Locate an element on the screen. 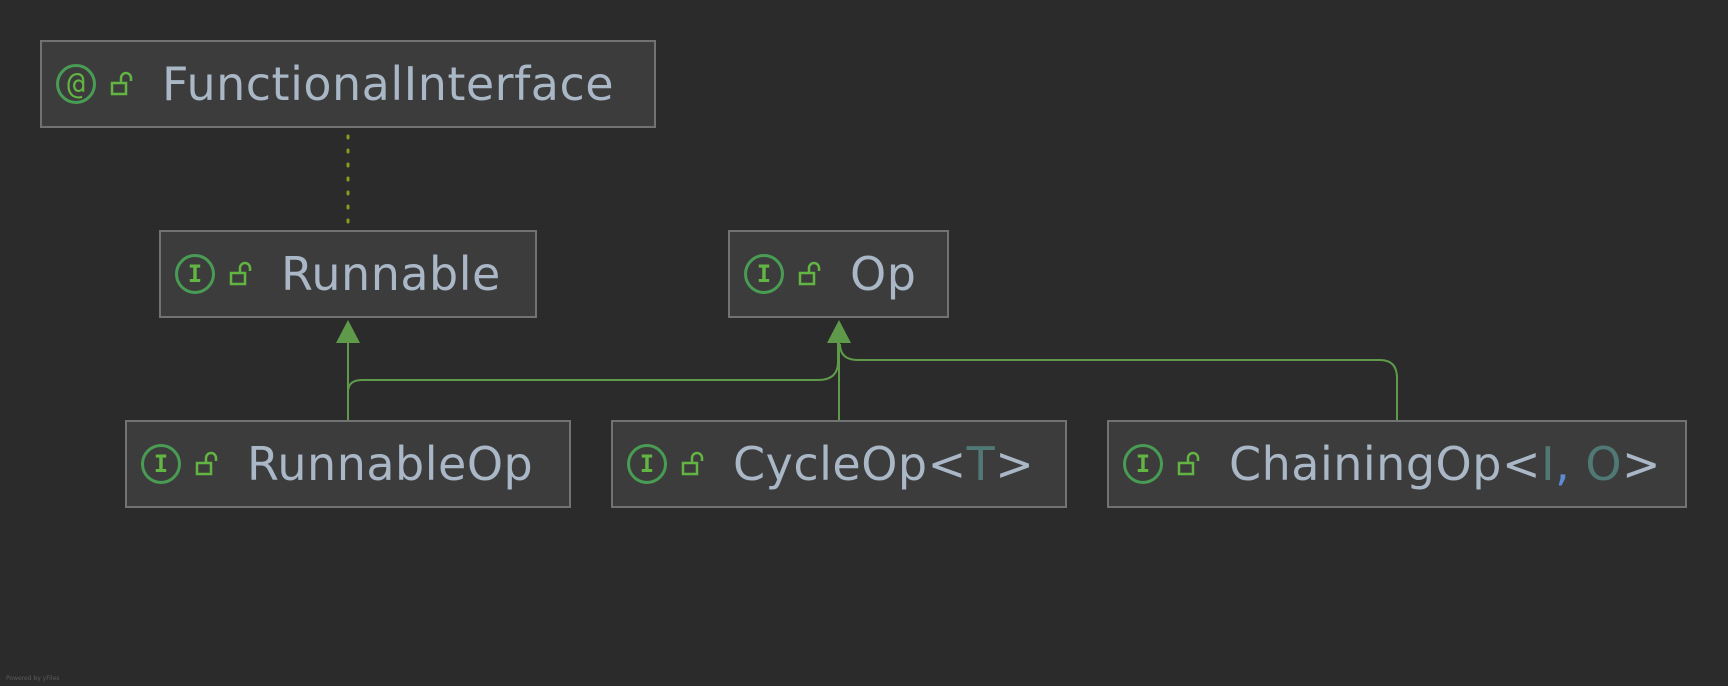  type-name: CycleOp is located at coordinates (830, 464).